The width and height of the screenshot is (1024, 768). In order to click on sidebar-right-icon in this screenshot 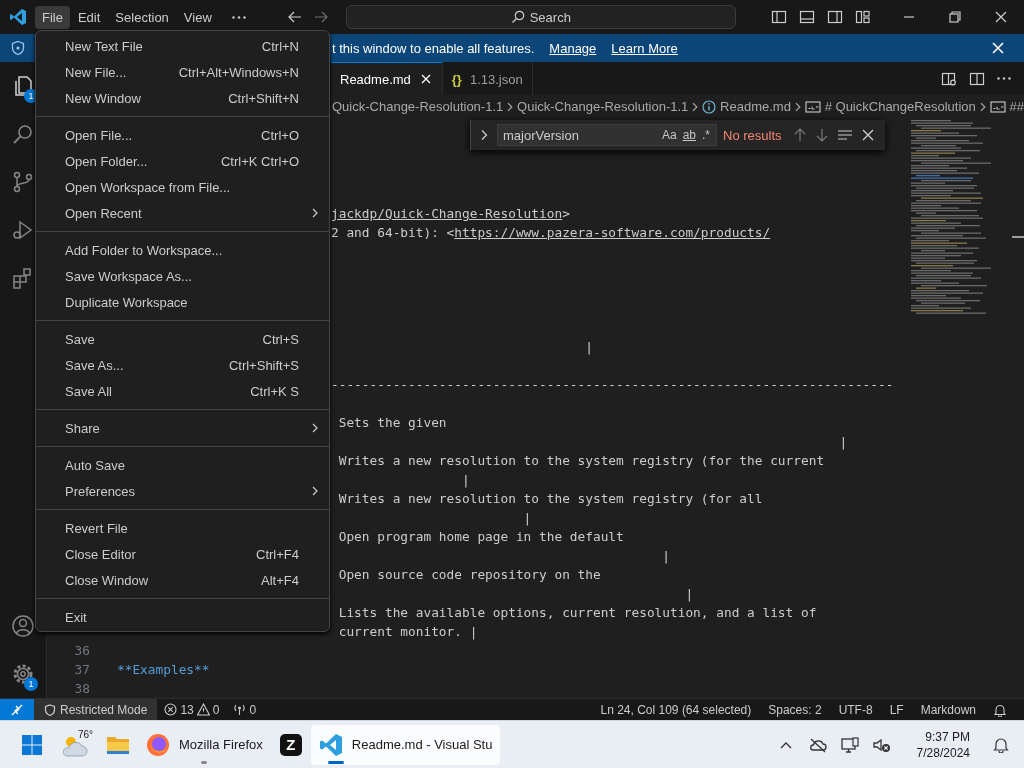, I will do `click(835, 17)`.